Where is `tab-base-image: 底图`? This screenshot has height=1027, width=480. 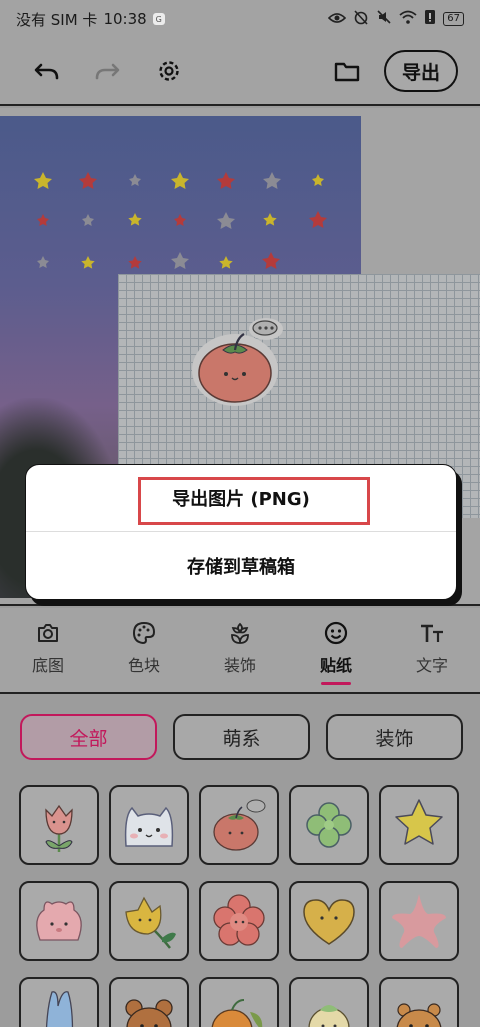 tab-base-image: 底图 is located at coordinates (48, 650).